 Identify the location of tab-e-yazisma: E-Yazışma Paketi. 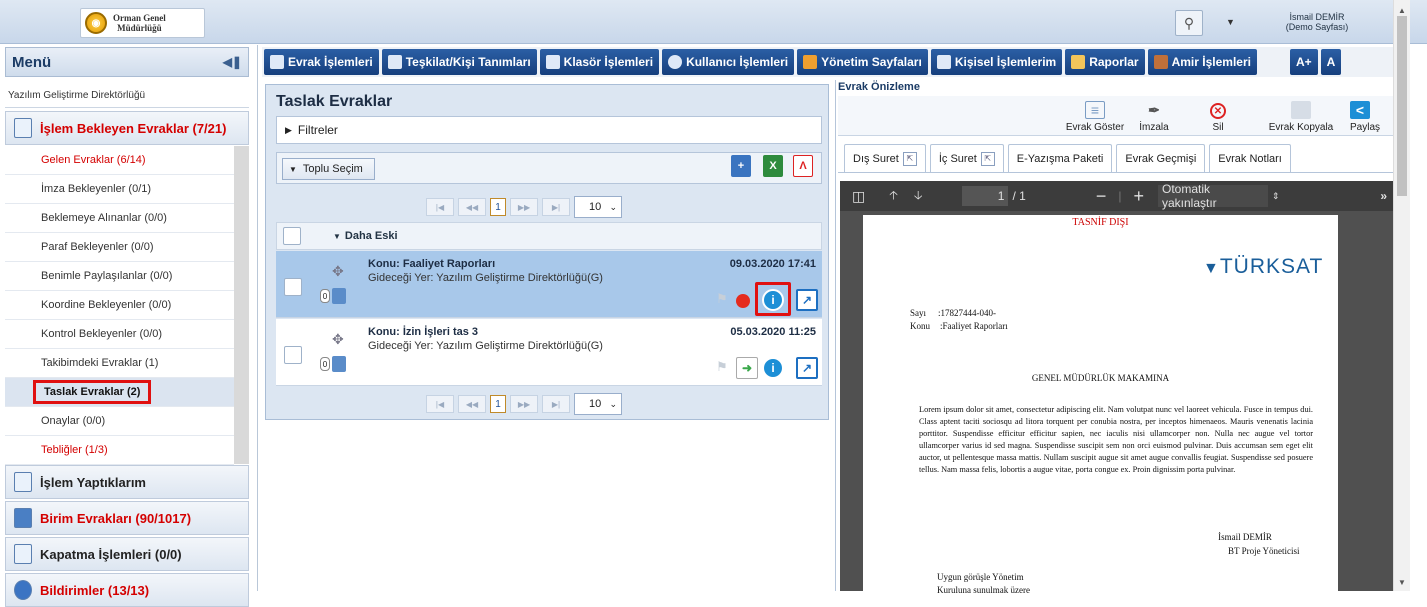
(1060, 158).